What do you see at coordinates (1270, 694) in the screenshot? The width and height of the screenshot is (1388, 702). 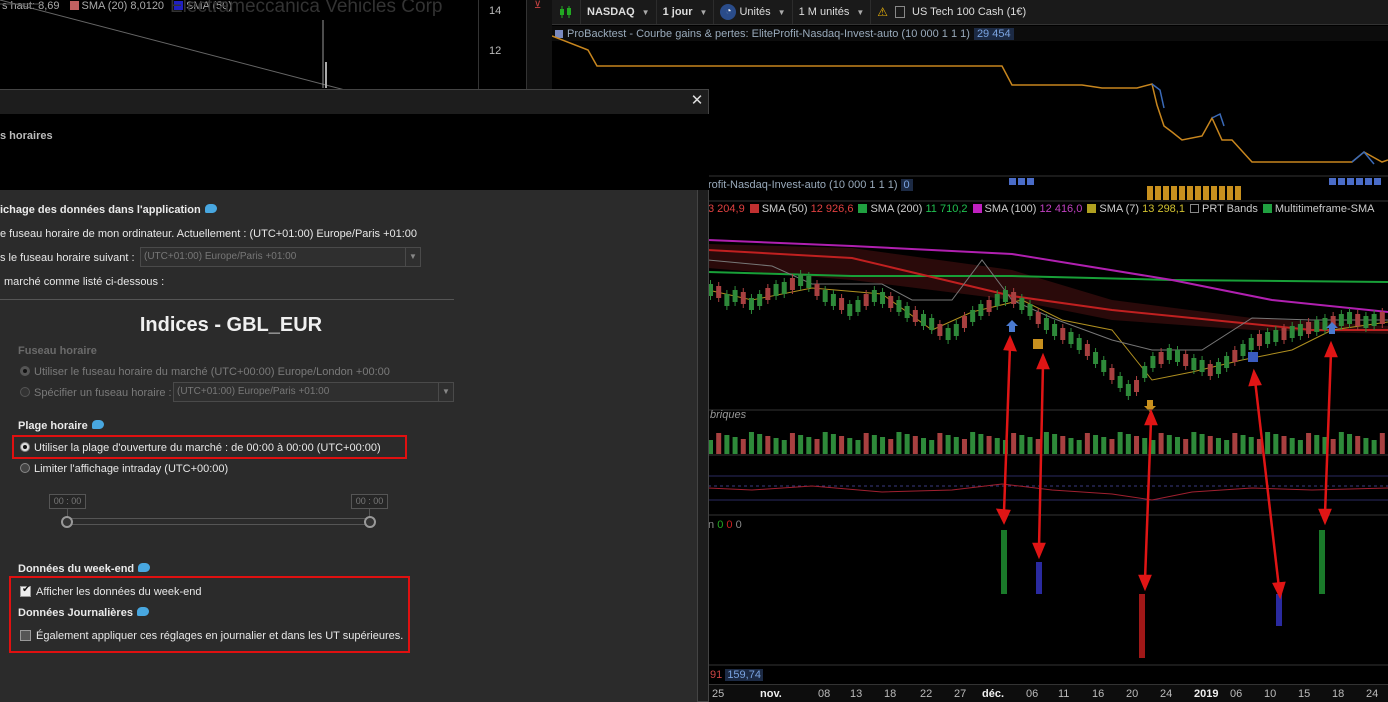 I see `date-label: 10` at bounding box center [1270, 694].